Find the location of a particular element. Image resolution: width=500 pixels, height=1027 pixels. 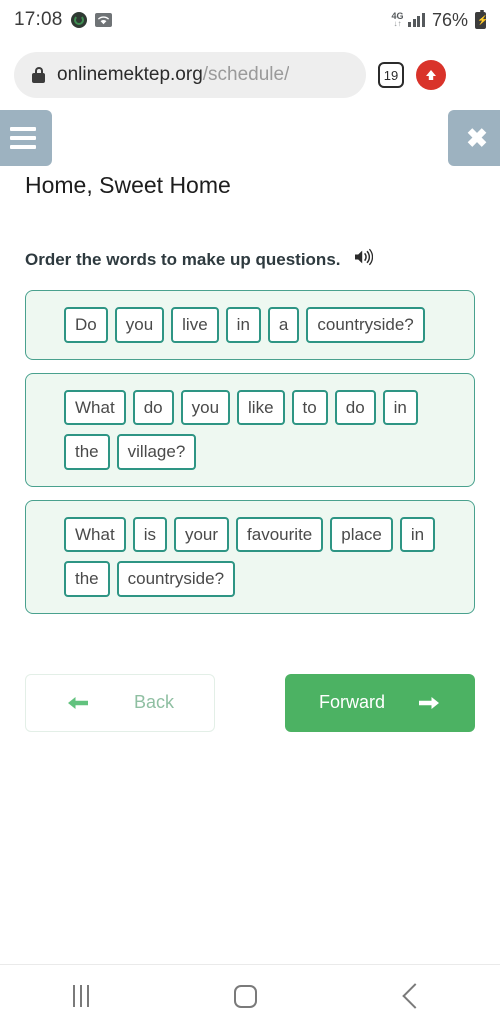

word-chip: Do is located at coordinates (86, 325).